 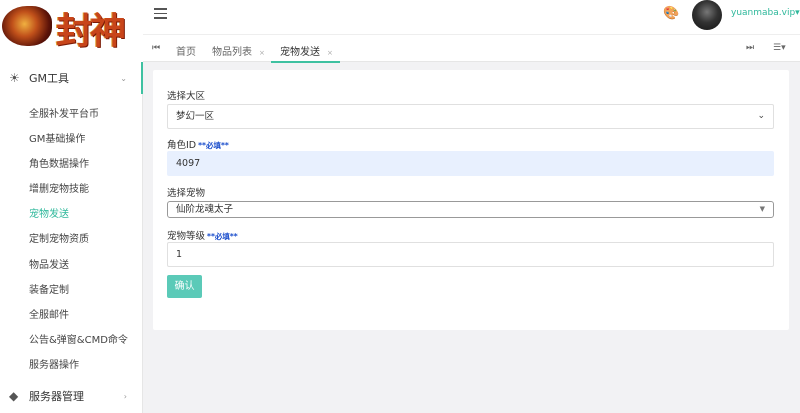 I want to click on sidebar-item-role-data: 角色数据操作, so click(x=59, y=162).